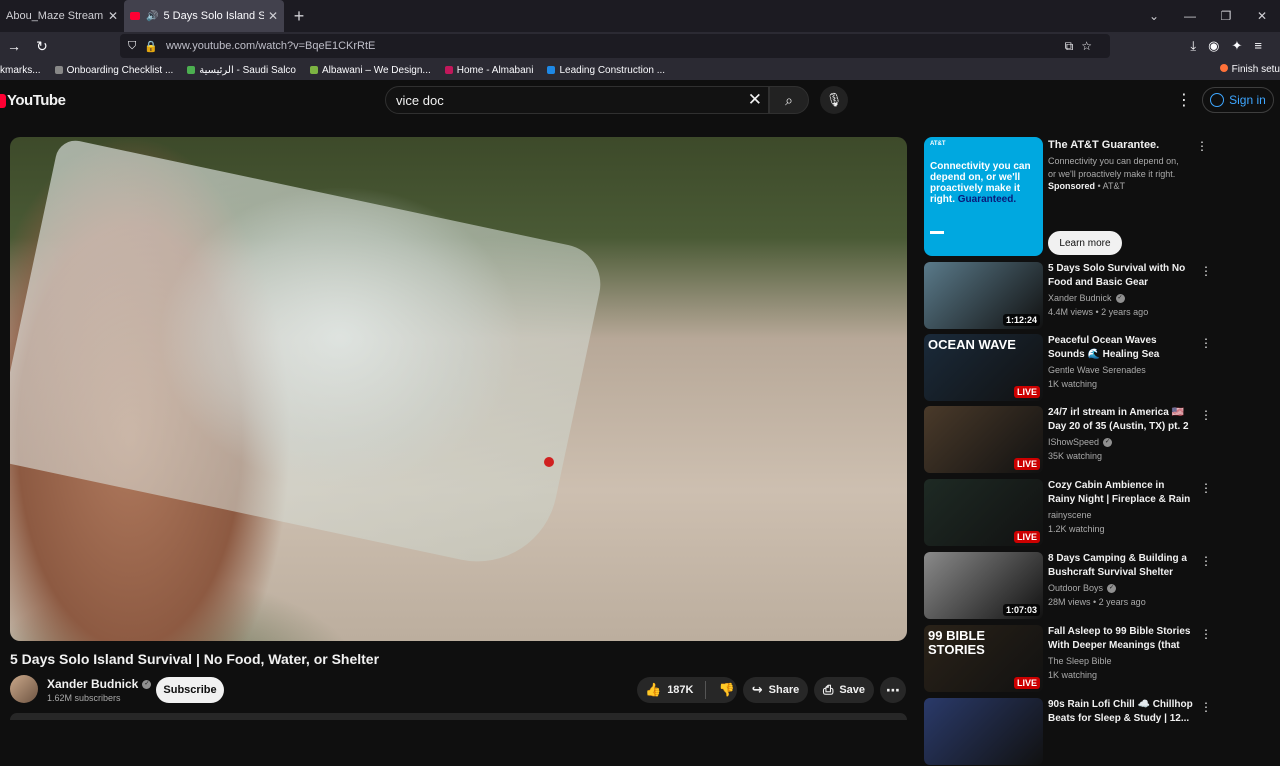 This screenshot has height=766, width=1280. I want to click on close-window-icon: ✕, so click(1262, 16).